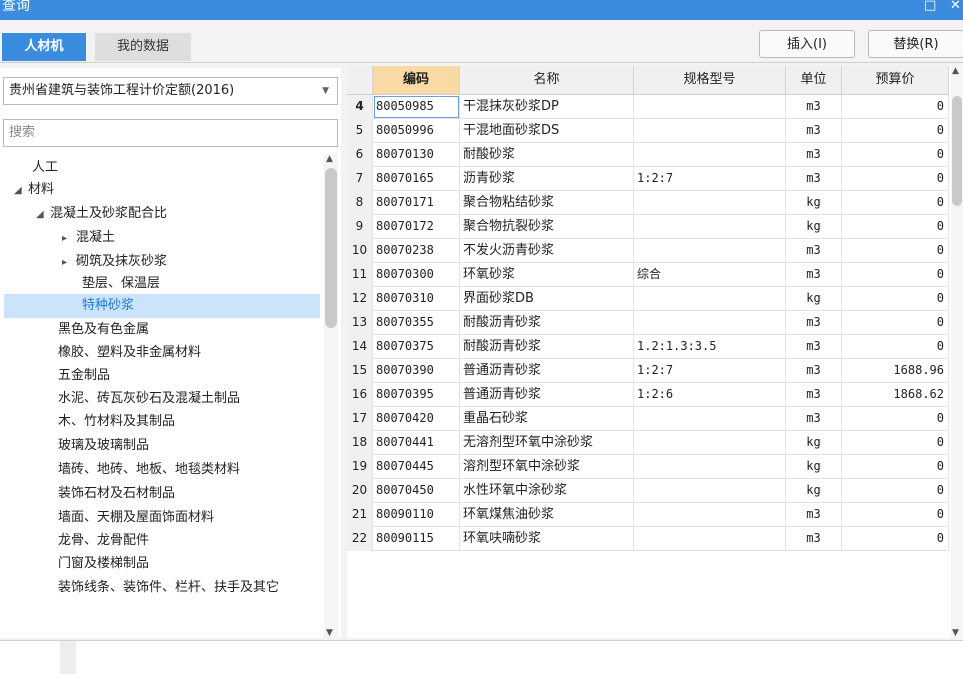 The width and height of the screenshot is (963, 674). I want to click on table-row: 21 80090110 环氧煤焦油砂浆 m3 0, so click(648, 515).